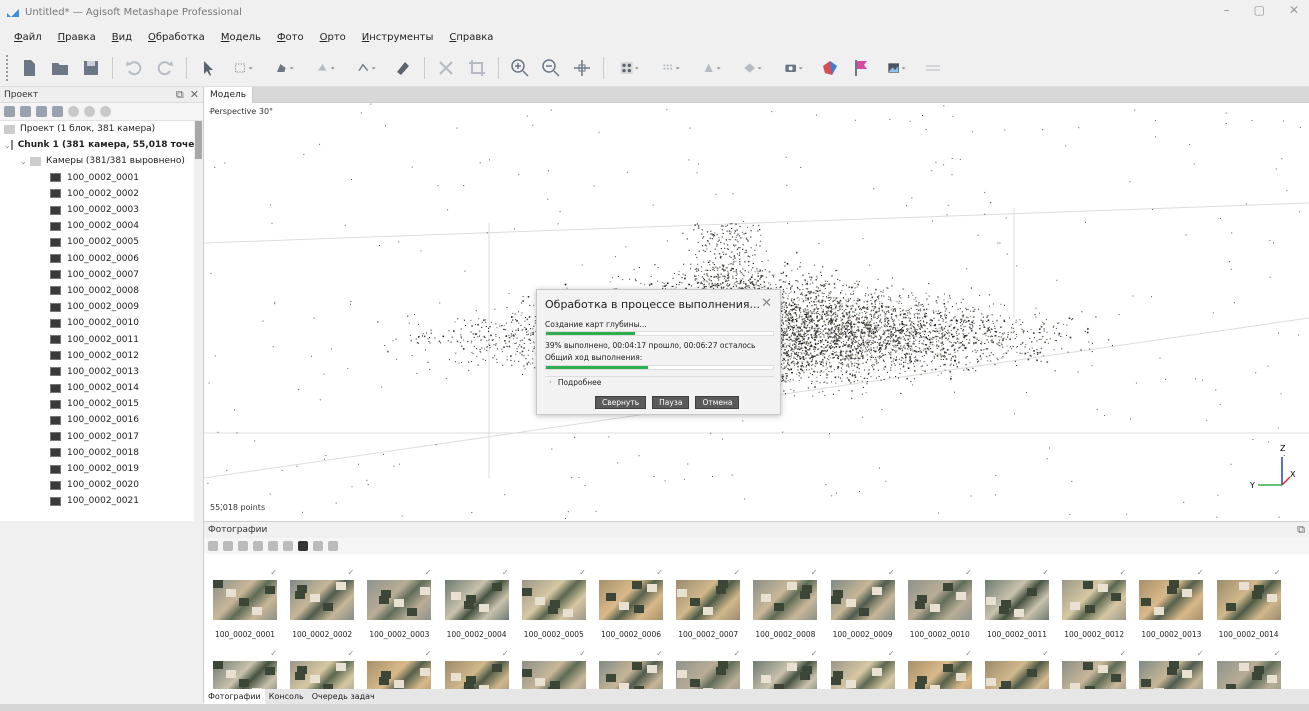 The height and width of the screenshot is (711, 1309). I want to click on photo-label: 100_0002_0012, so click(1094, 634).